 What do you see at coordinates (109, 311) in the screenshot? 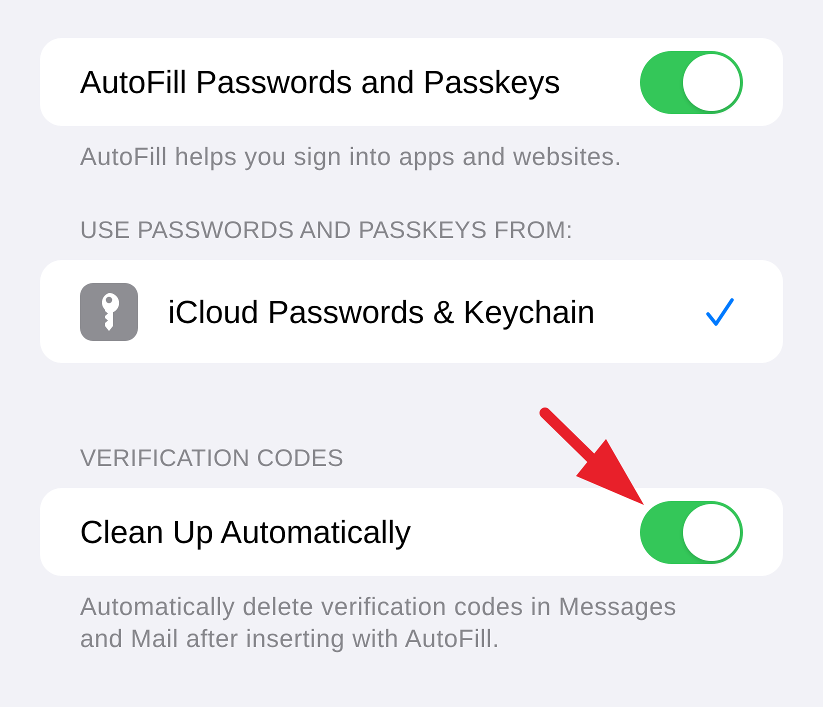
I see `key-icon` at bounding box center [109, 311].